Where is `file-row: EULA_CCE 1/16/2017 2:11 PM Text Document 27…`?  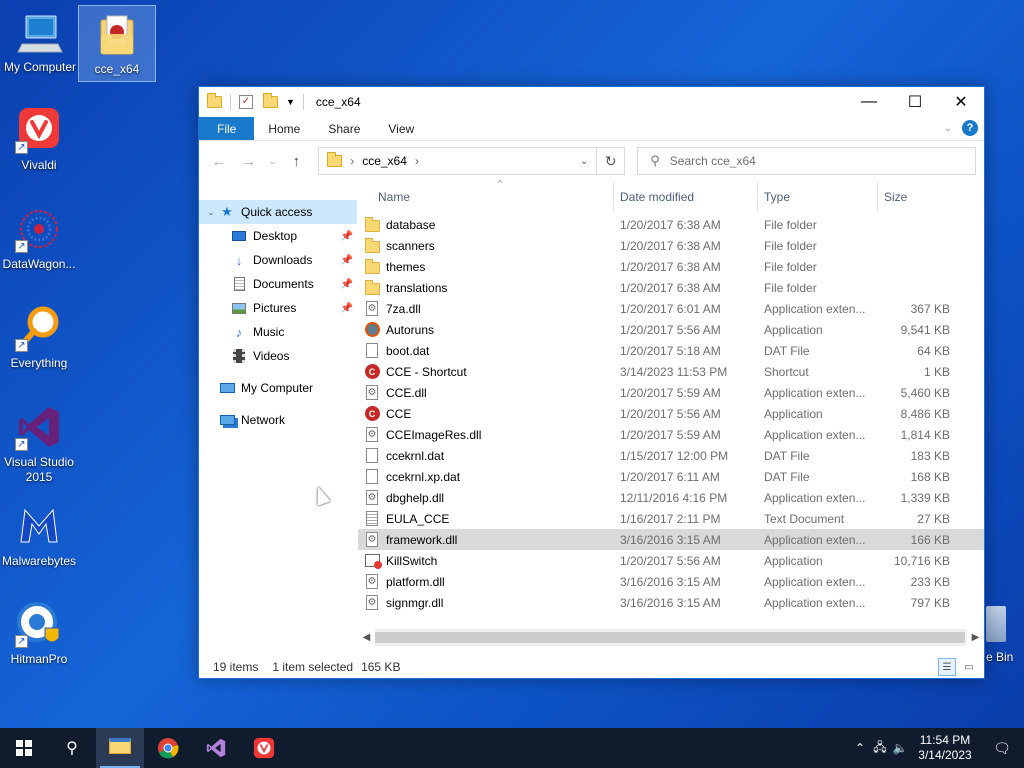
file-row: EULA_CCE 1/16/2017 2:11 PM Text Document 27… is located at coordinates (671, 518).